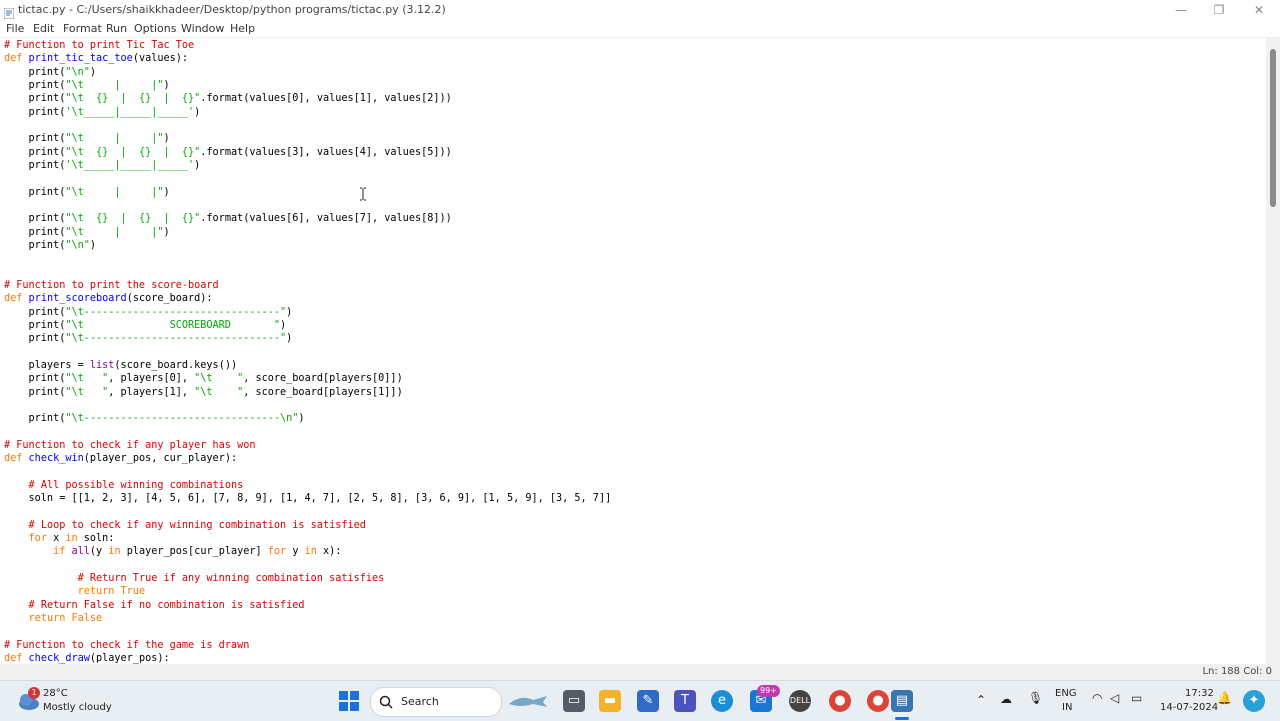  Describe the element at coordinates (1224, 698) in the screenshot. I see `notification-bell-icon: 🔔` at that location.